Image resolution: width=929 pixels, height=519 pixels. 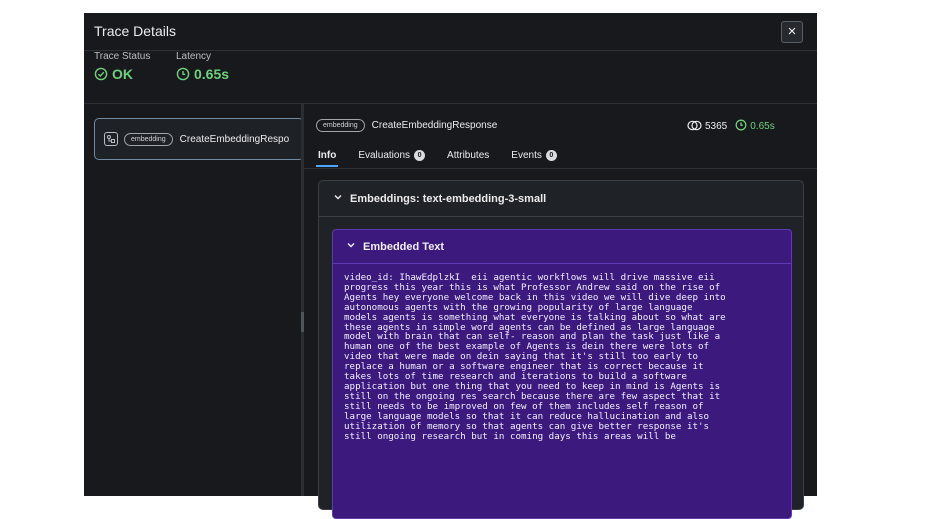 What do you see at coordinates (111, 139) in the screenshot?
I see `embedding-kind-icon` at bounding box center [111, 139].